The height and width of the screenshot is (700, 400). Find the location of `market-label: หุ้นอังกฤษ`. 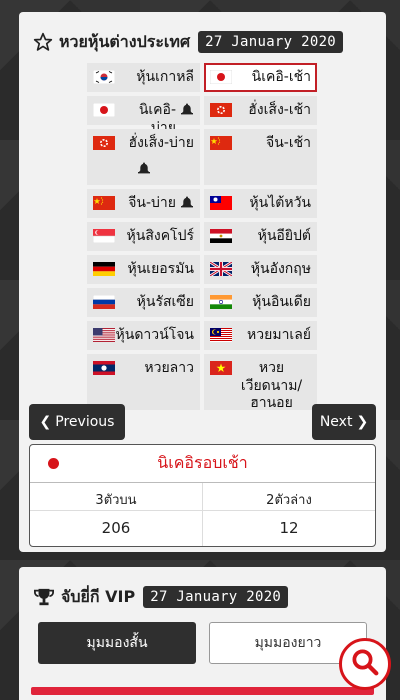

market-label: หุ้นอังกฤษ is located at coordinates (280, 269).